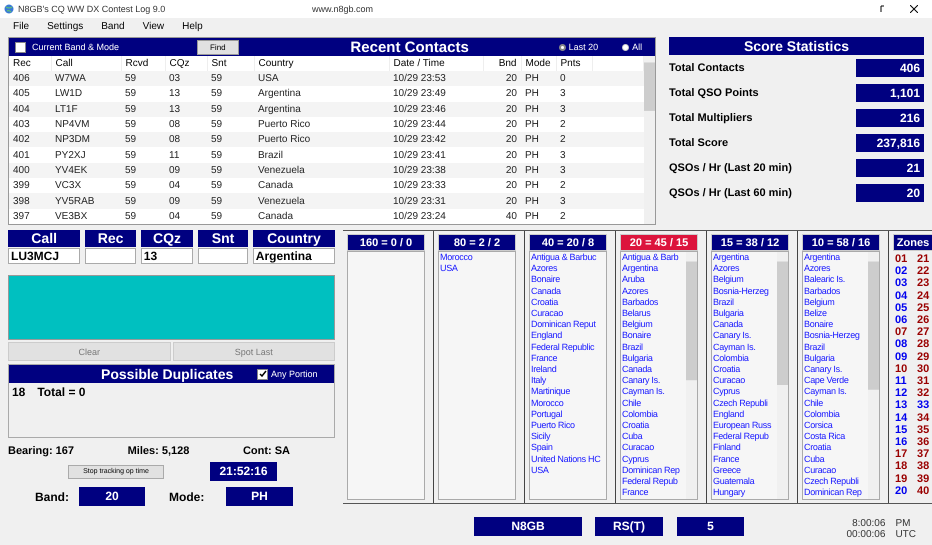 The width and height of the screenshot is (932, 545). Describe the element at coordinates (568, 448) in the screenshot. I see `country-item: Spain` at that location.